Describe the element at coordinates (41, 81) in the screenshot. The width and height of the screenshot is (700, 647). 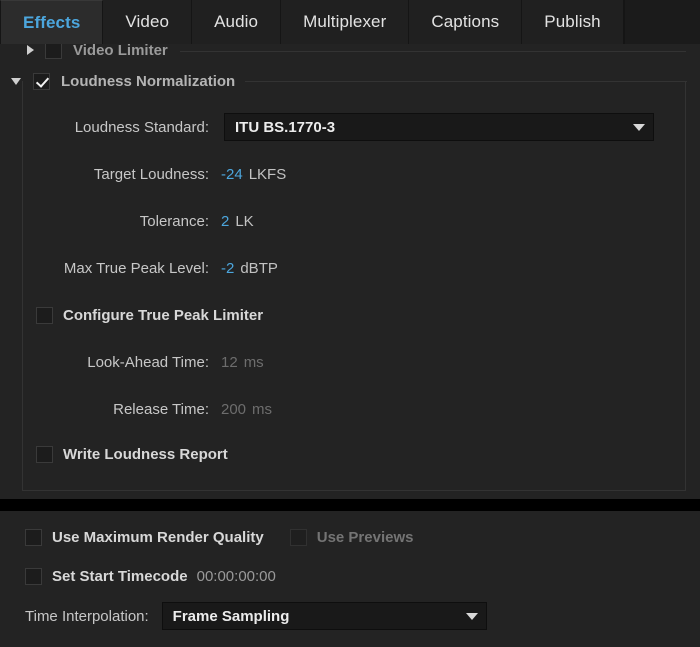
I see `loudness-normalization-checkbox` at that location.